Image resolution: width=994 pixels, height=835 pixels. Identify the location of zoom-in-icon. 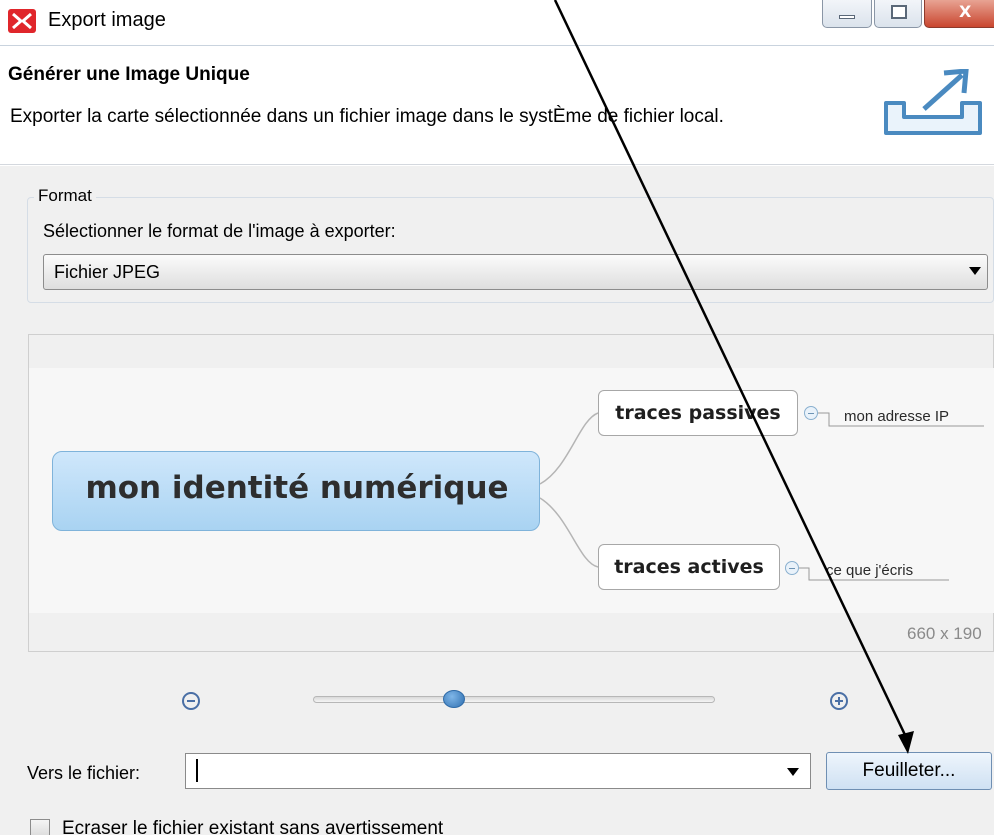
(839, 701).